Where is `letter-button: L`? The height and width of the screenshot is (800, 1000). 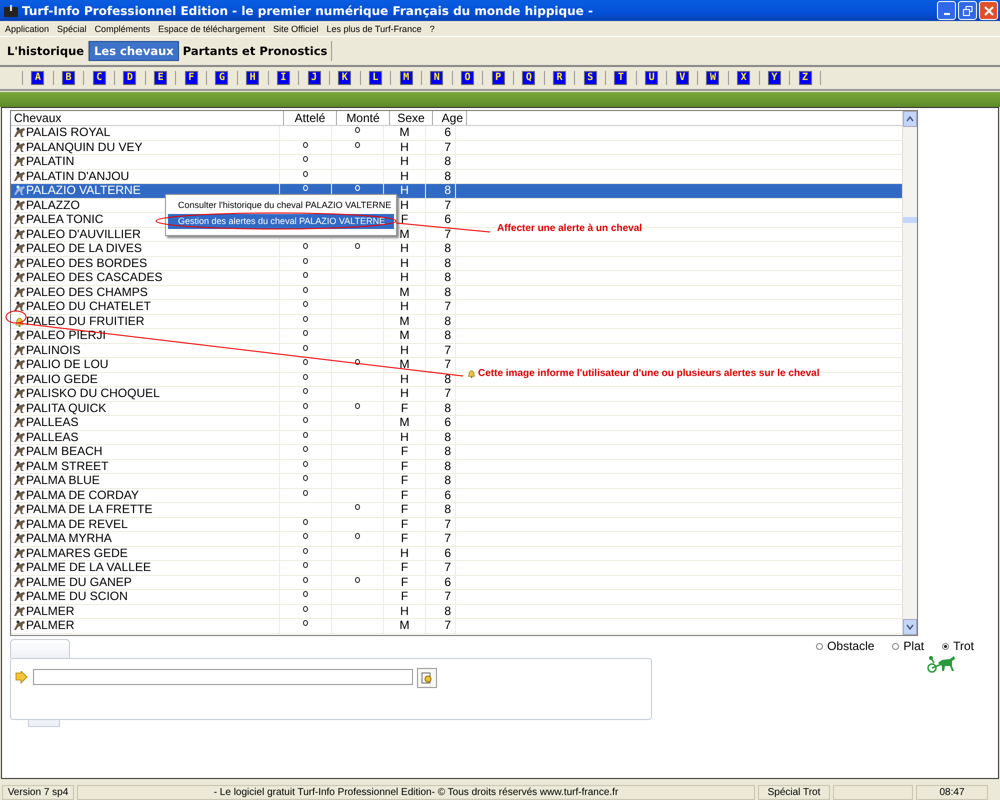
letter-button: L is located at coordinates (375, 78).